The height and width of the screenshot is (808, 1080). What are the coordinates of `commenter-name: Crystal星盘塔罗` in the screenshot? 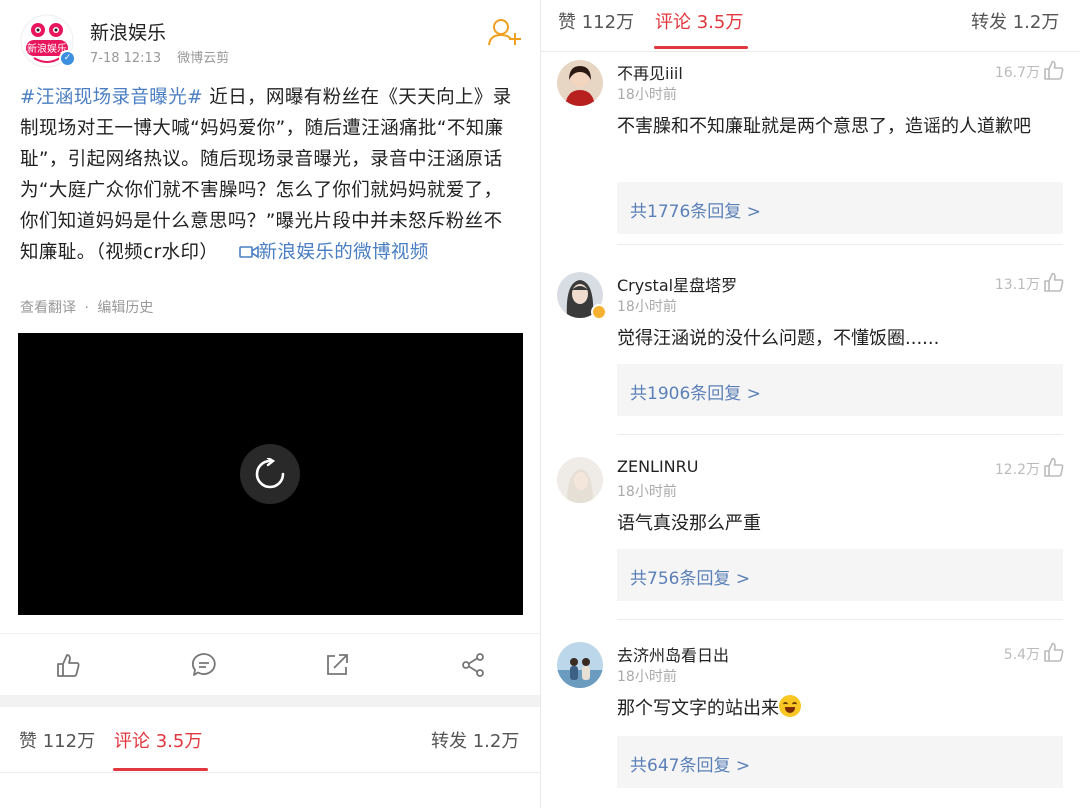 It's located at (677, 284).